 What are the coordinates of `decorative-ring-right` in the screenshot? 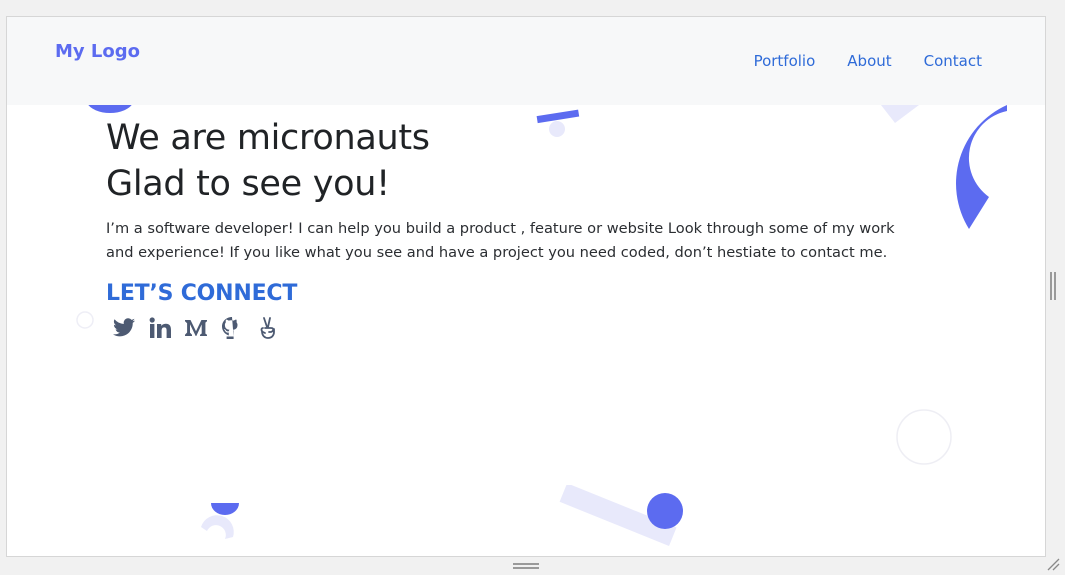 It's located at (924, 437).